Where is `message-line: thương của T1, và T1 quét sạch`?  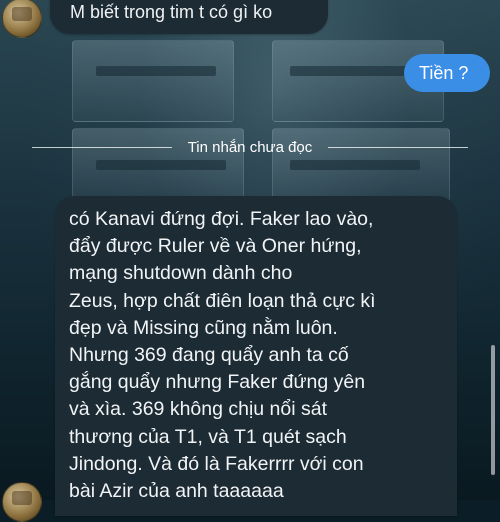
message-line: thương của T1, và T1 quét sạch is located at coordinates (208, 436).